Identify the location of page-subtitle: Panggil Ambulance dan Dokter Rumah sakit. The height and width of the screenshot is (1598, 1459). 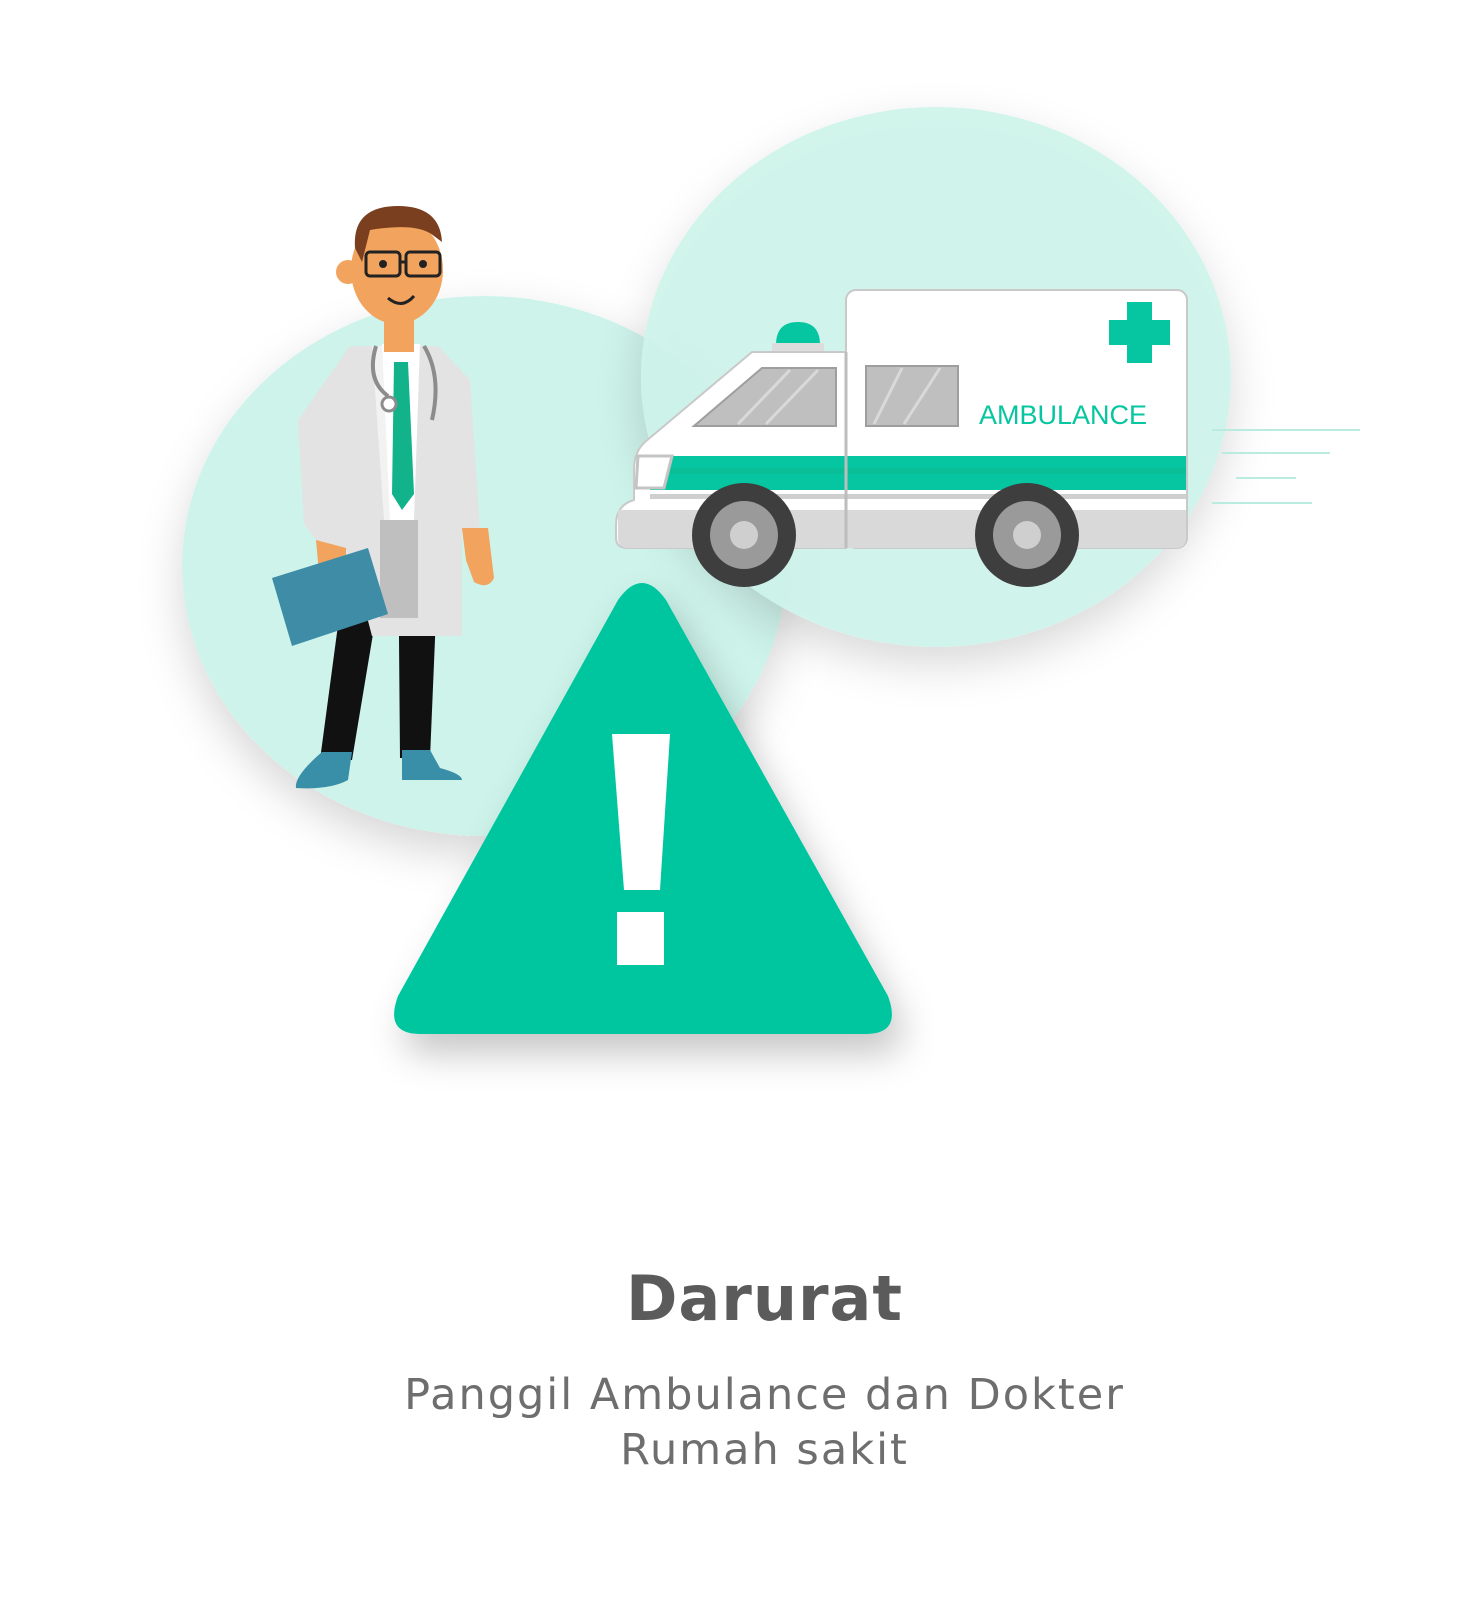
(729, 1423).